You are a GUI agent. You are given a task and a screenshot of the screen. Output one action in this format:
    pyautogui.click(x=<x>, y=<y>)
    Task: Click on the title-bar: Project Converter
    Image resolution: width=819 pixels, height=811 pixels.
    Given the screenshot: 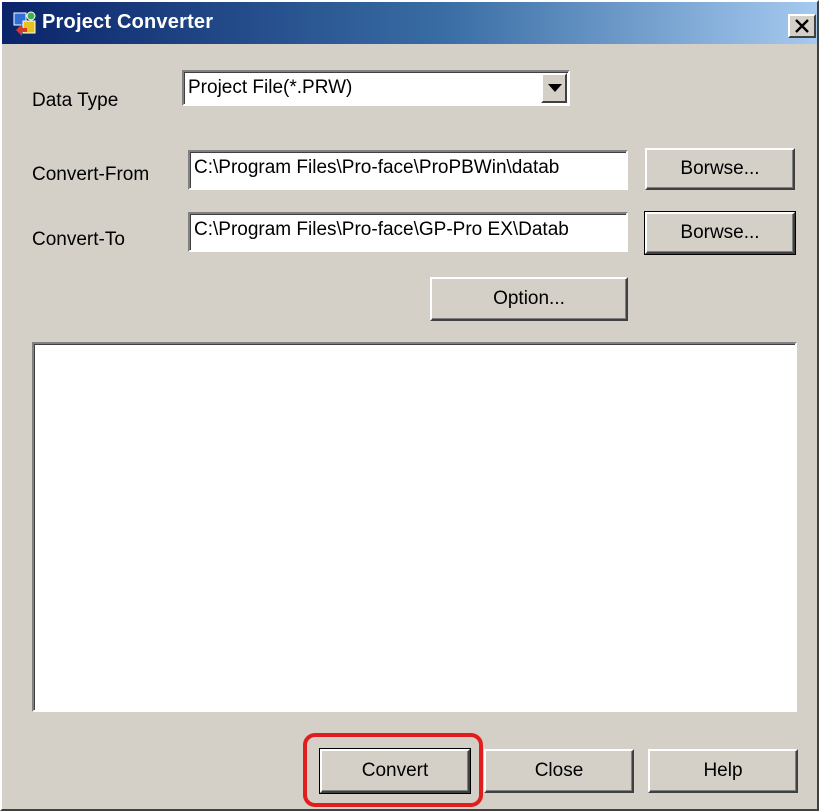 What is the action you would take?
    pyautogui.click(x=409, y=23)
    